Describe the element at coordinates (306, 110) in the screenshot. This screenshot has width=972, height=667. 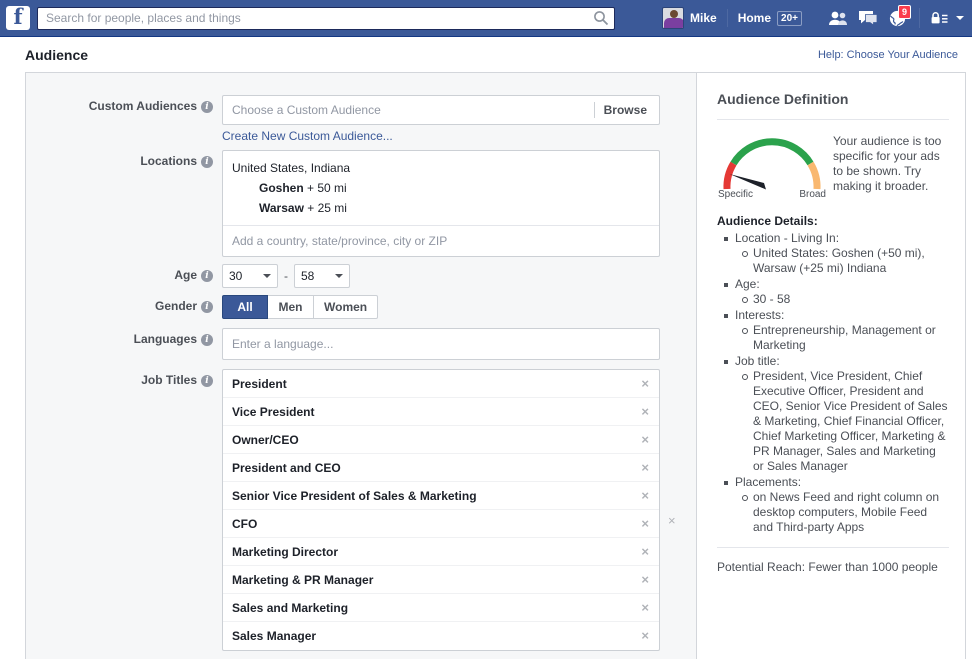
I see `custom-audiences-placeholder: Choose a Custom Audience` at that location.